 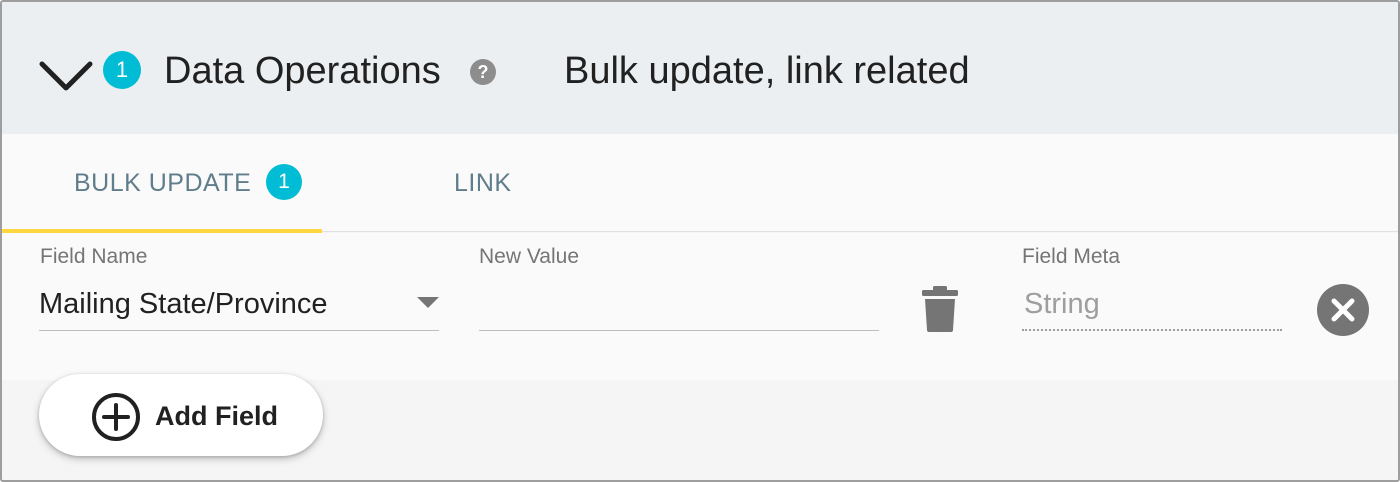 I want to click on tab-label: BULK UPDATE, so click(x=163, y=183).